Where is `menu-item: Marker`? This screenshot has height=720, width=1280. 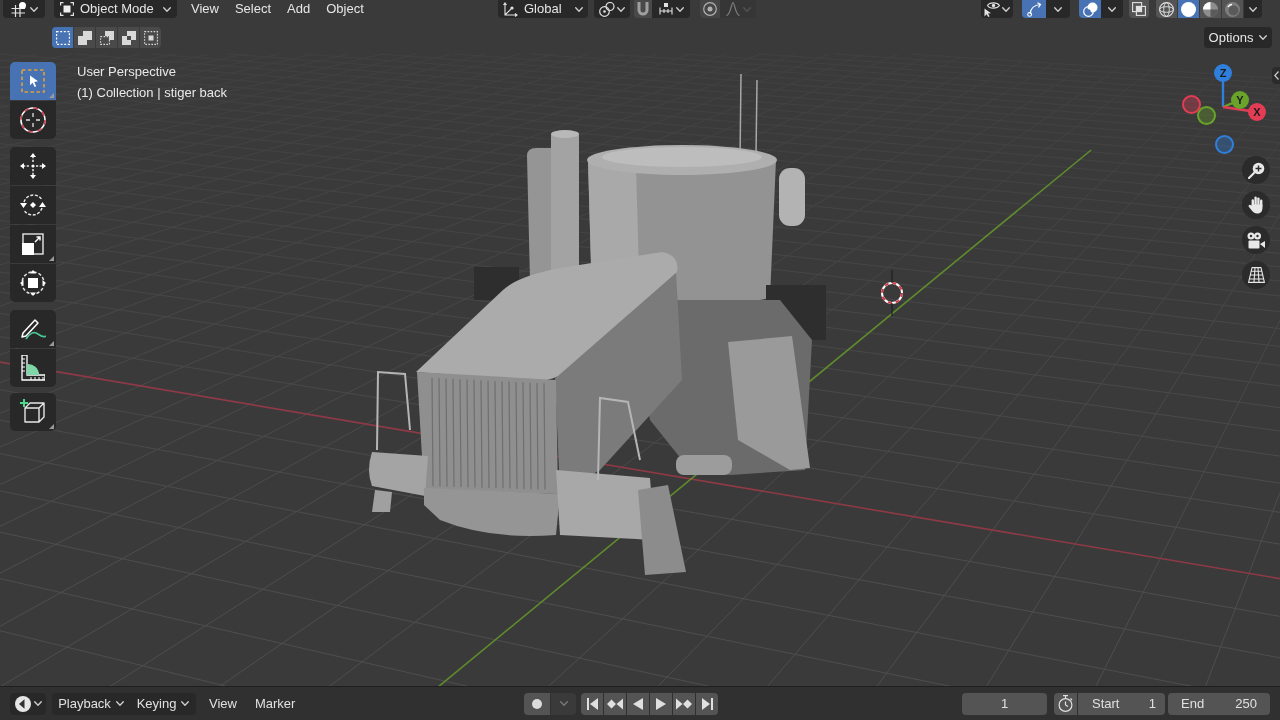
menu-item: Marker is located at coordinates (275, 703).